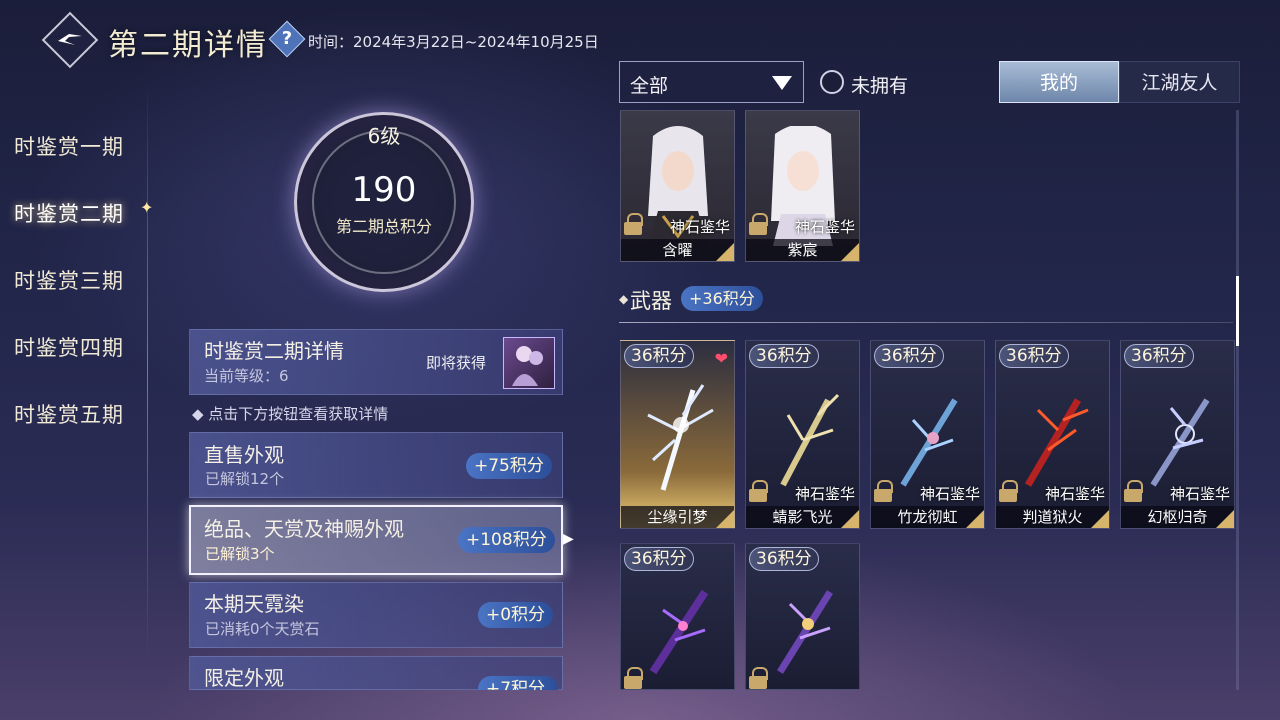 The width and height of the screenshot is (1280, 720). Describe the element at coordinates (84, 414) in the screenshot. I see `menu-item-period-5: 时鉴赏五期` at that location.